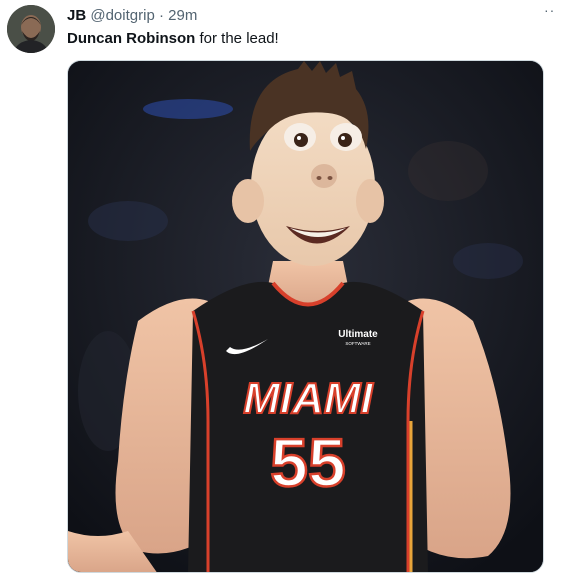  What do you see at coordinates (182, 15) in the screenshot?
I see `tweet-timestamp: 29m` at bounding box center [182, 15].